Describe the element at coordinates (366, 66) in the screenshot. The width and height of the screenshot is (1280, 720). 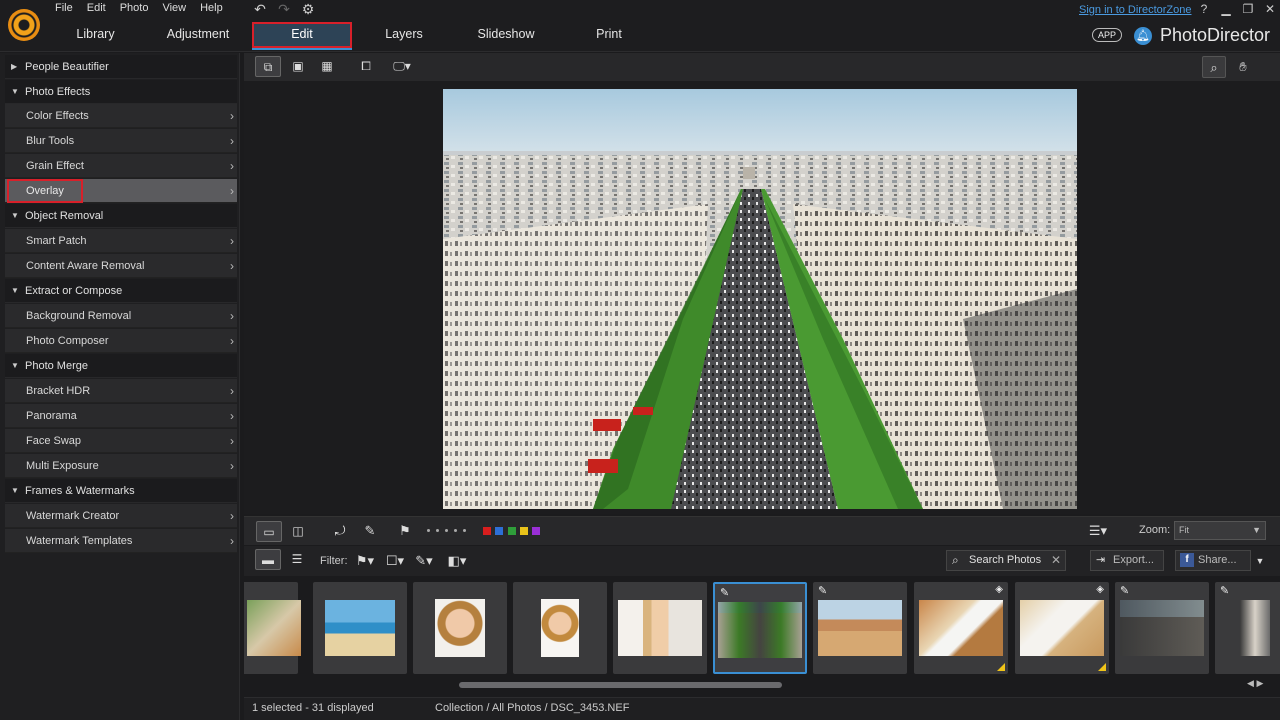
I see `full-screen-icon: ⧠` at that location.